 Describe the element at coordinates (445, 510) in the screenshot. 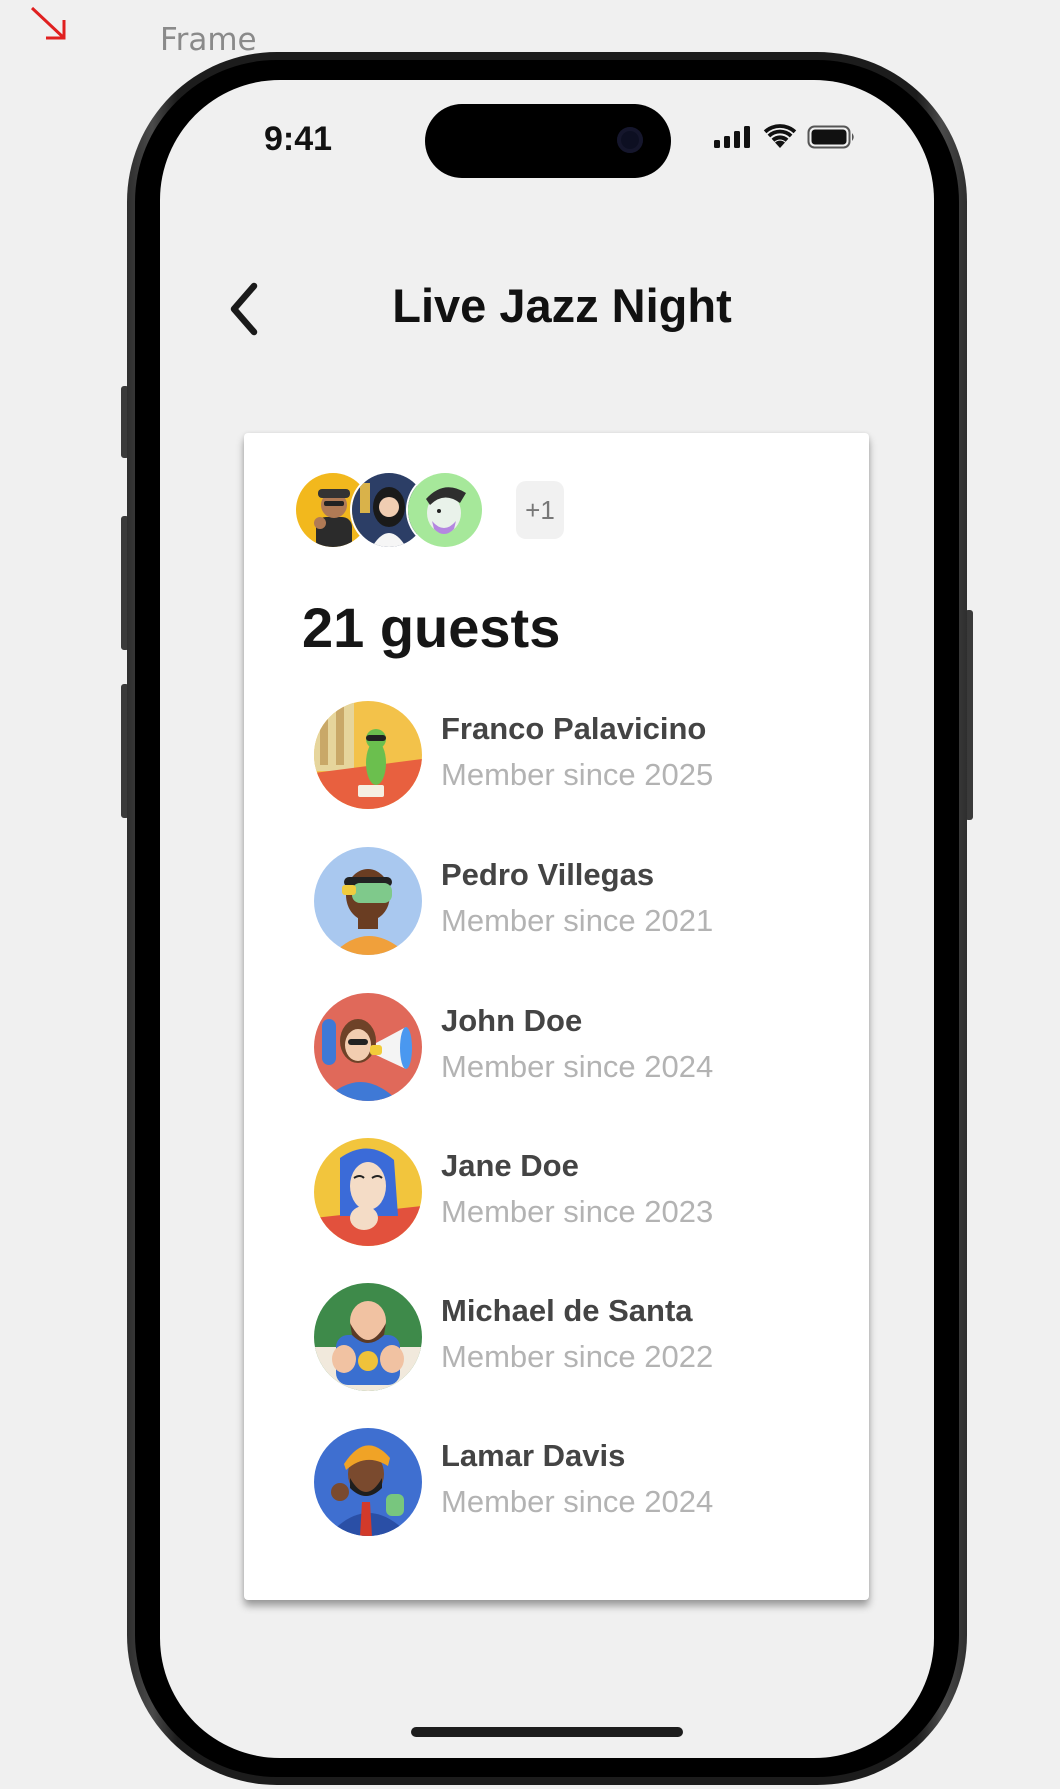

I see `green-character-avatar` at that location.